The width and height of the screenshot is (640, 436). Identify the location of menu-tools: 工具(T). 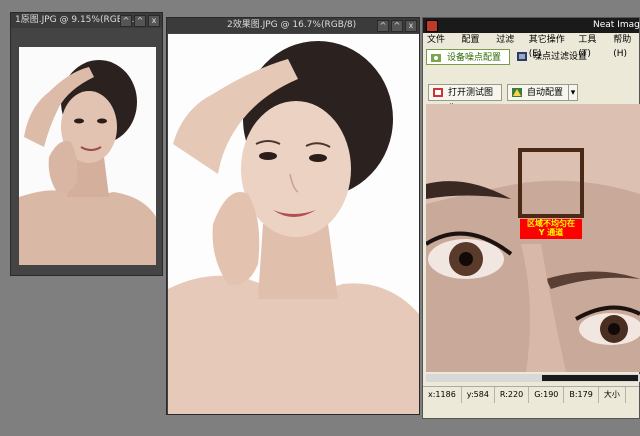
(590, 46).